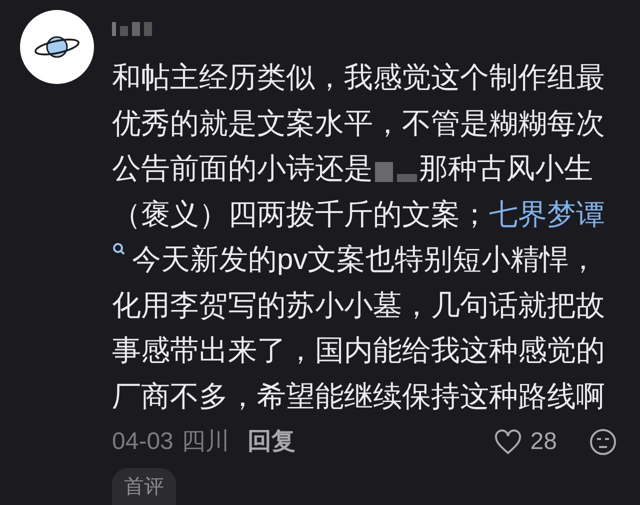 This screenshot has height=505, width=640. What do you see at coordinates (205, 442) in the screenshot?
I see `comment-location: 四川` at bounding box center [205, 442].